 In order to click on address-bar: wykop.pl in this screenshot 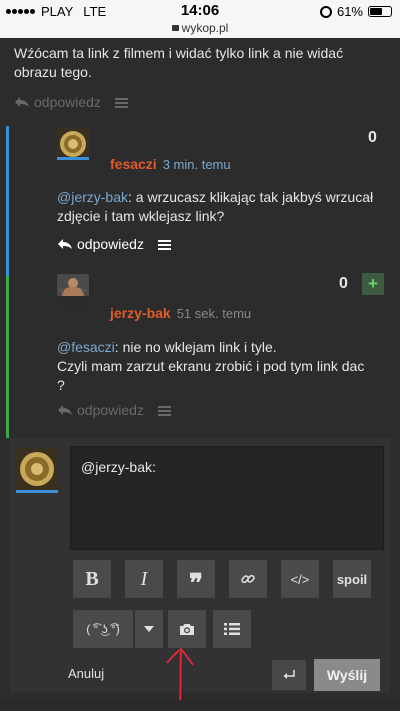, I will do `click(200, 28)`.